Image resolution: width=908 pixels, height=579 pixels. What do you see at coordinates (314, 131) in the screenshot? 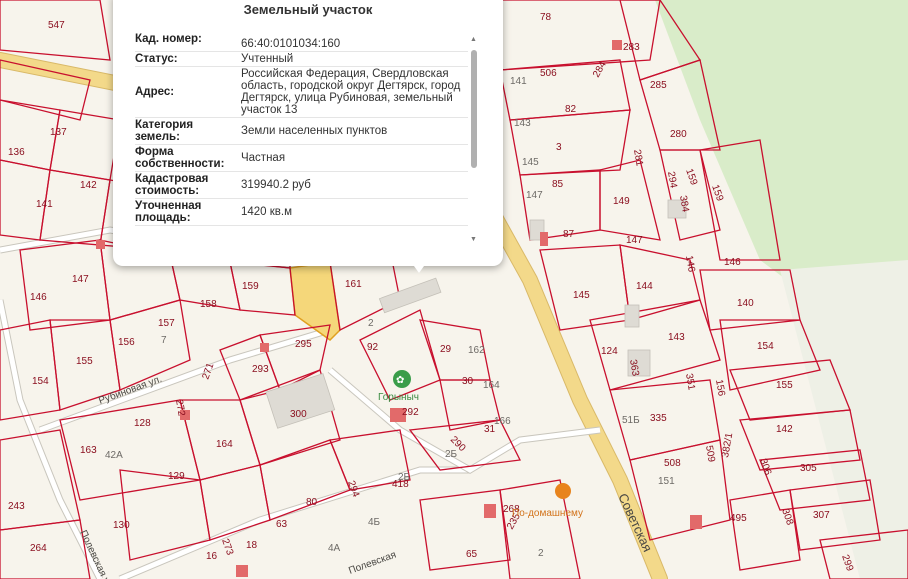
I see `land-category-value: Земли населенных пунктов` at bounding box center [314, 131].